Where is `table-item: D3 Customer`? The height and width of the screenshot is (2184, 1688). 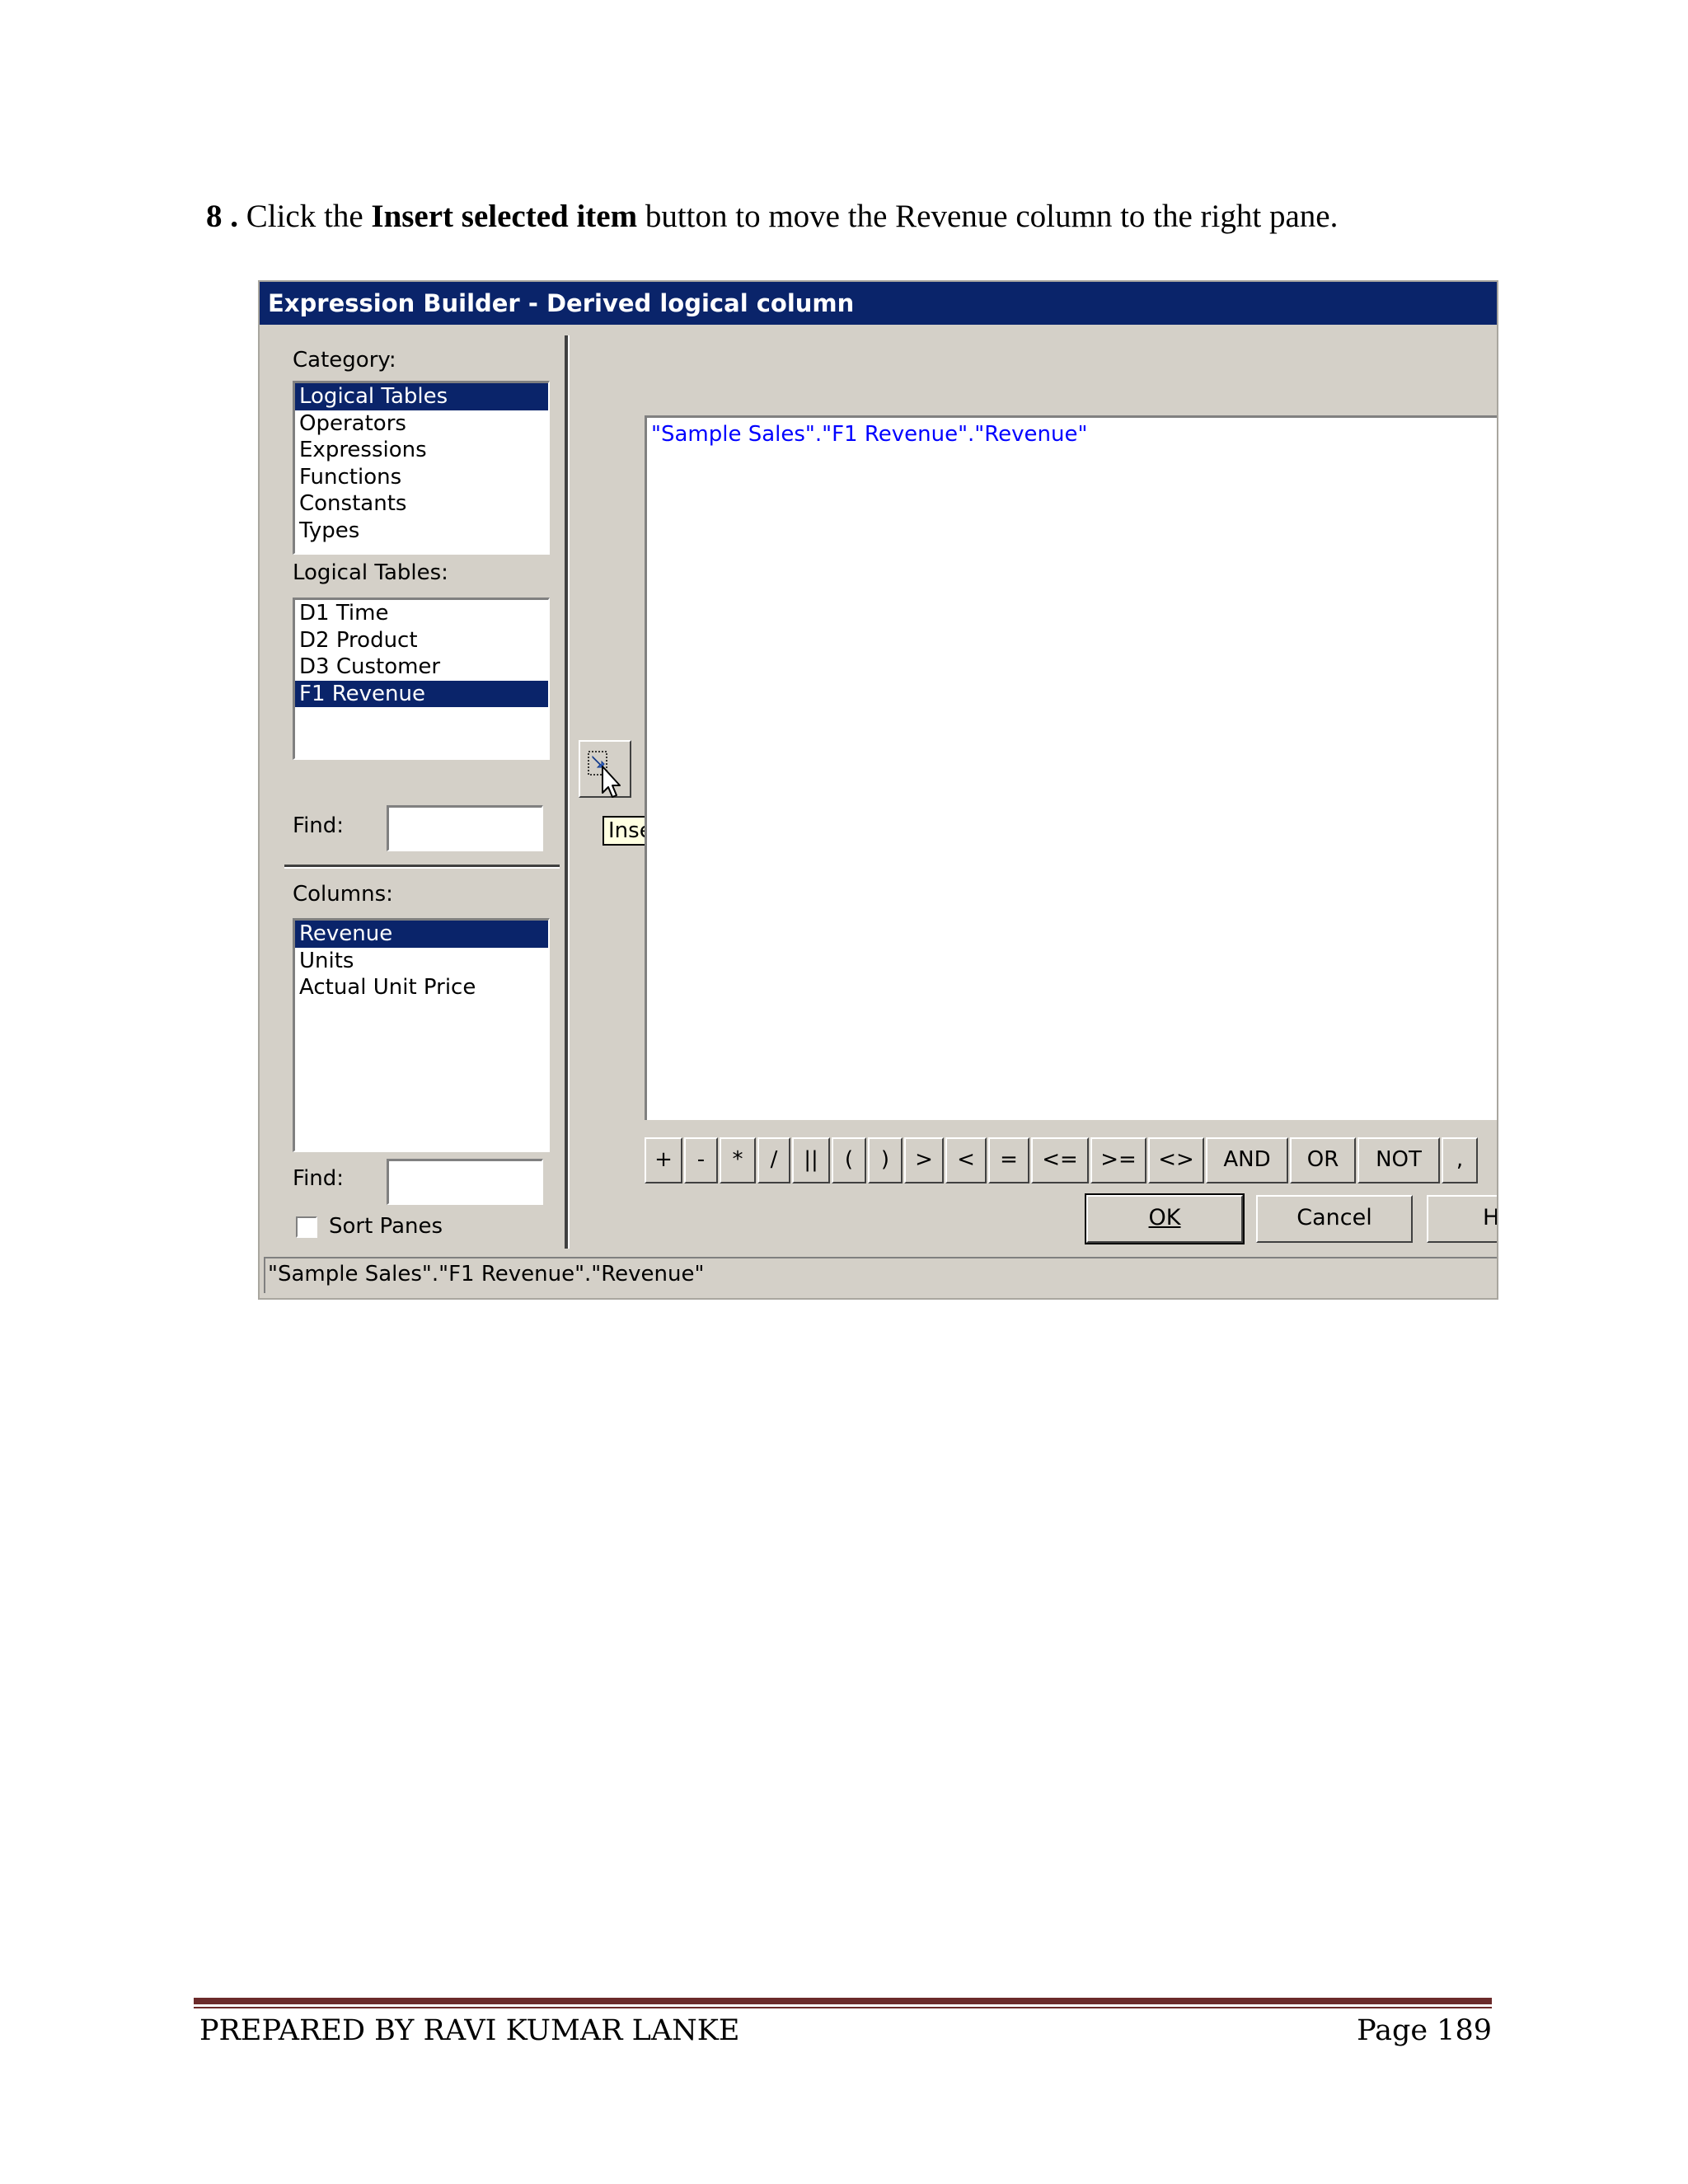 table-item: D3 Customer is located at coordinates (422, 667).